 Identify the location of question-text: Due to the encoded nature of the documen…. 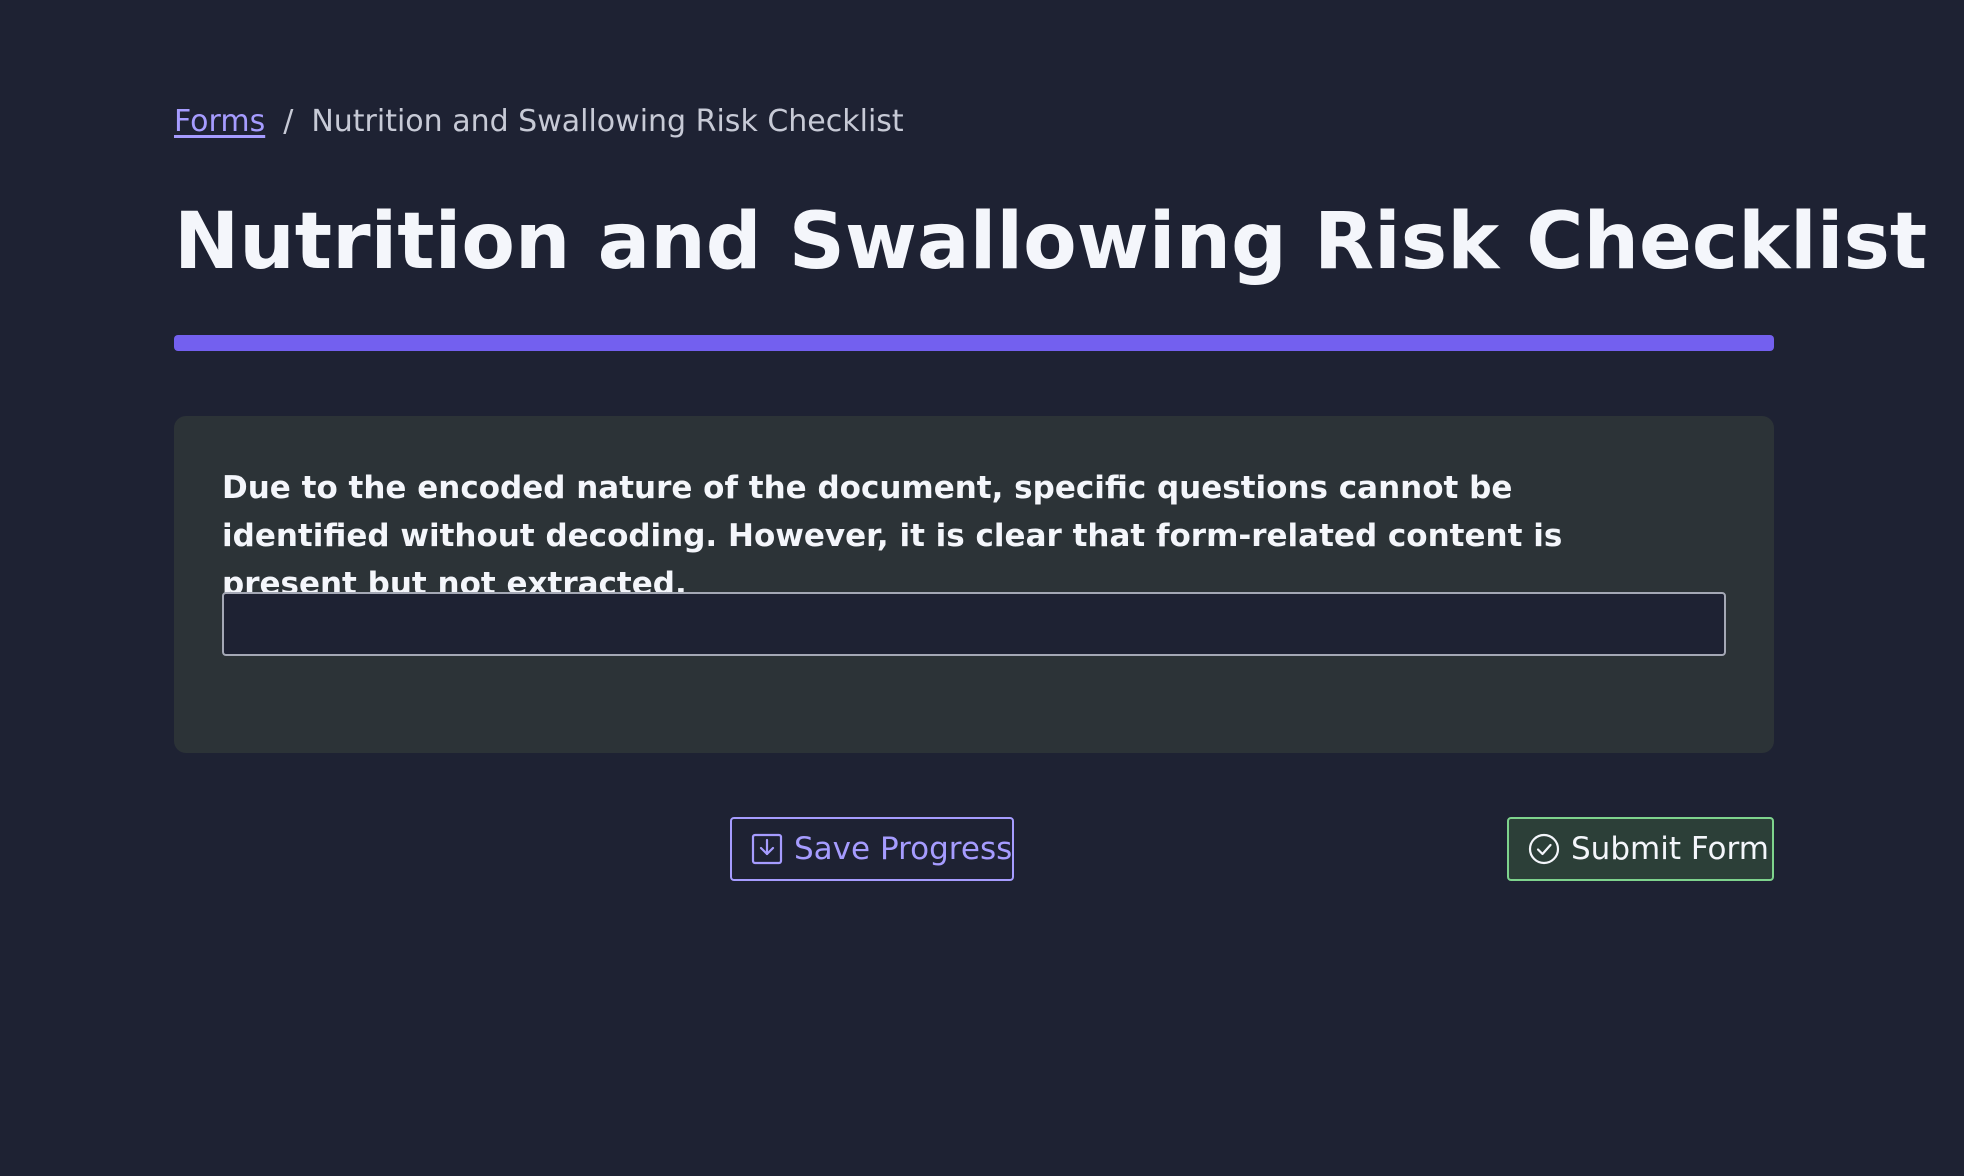
(892, 536).